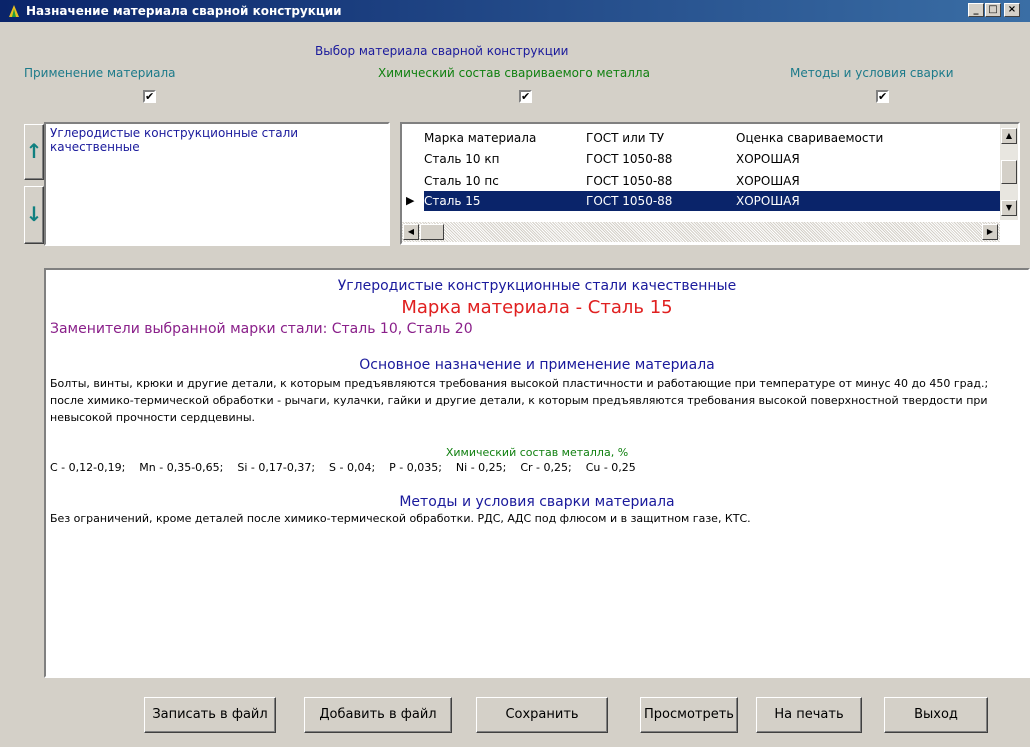 The height and width of the screenshot is (747, 1030). I want to click on col-grade: Марка материала, so click(480, 138).